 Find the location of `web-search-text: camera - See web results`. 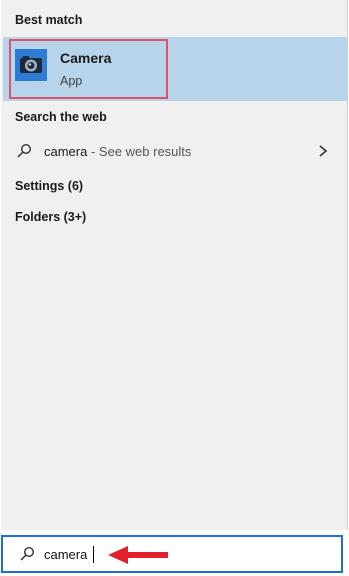

web-search-text: camera - See web results is located at coordinates (117, 151).